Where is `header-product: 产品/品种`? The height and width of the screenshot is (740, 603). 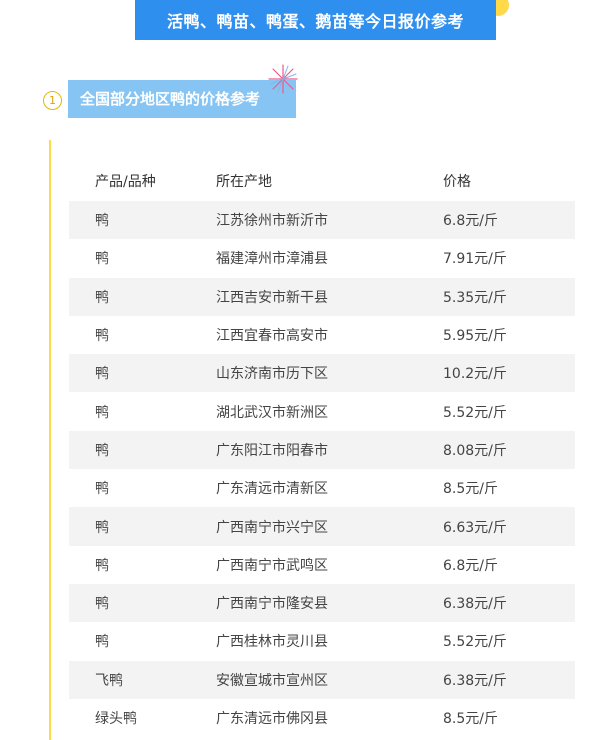 header-product: 产品/品种 is located at coordinates (125, 182).